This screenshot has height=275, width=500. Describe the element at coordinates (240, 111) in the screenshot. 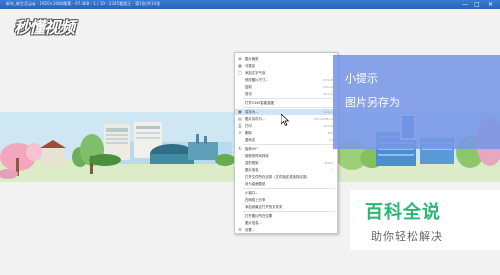

I see `save-as-icon: ▣` at that location.